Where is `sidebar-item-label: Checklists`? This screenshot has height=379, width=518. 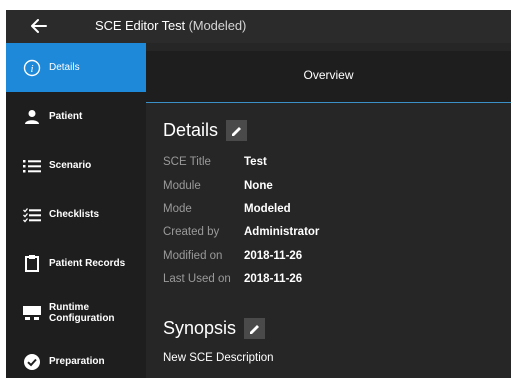 sidebar-item-label: Checklists is located at coordinates (74, 214).